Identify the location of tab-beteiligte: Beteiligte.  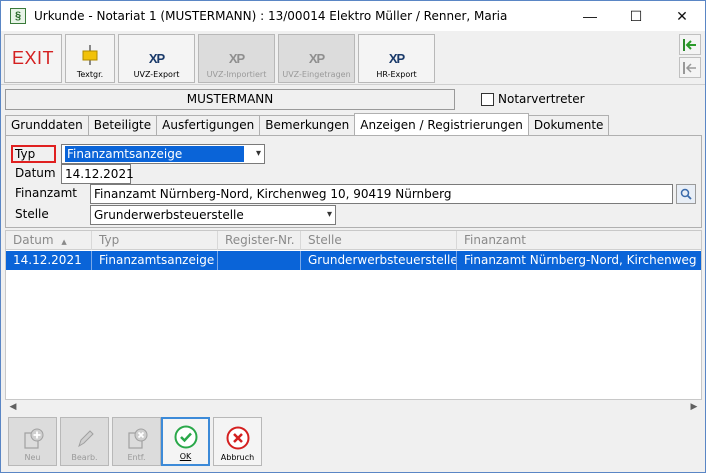
(122, 125).